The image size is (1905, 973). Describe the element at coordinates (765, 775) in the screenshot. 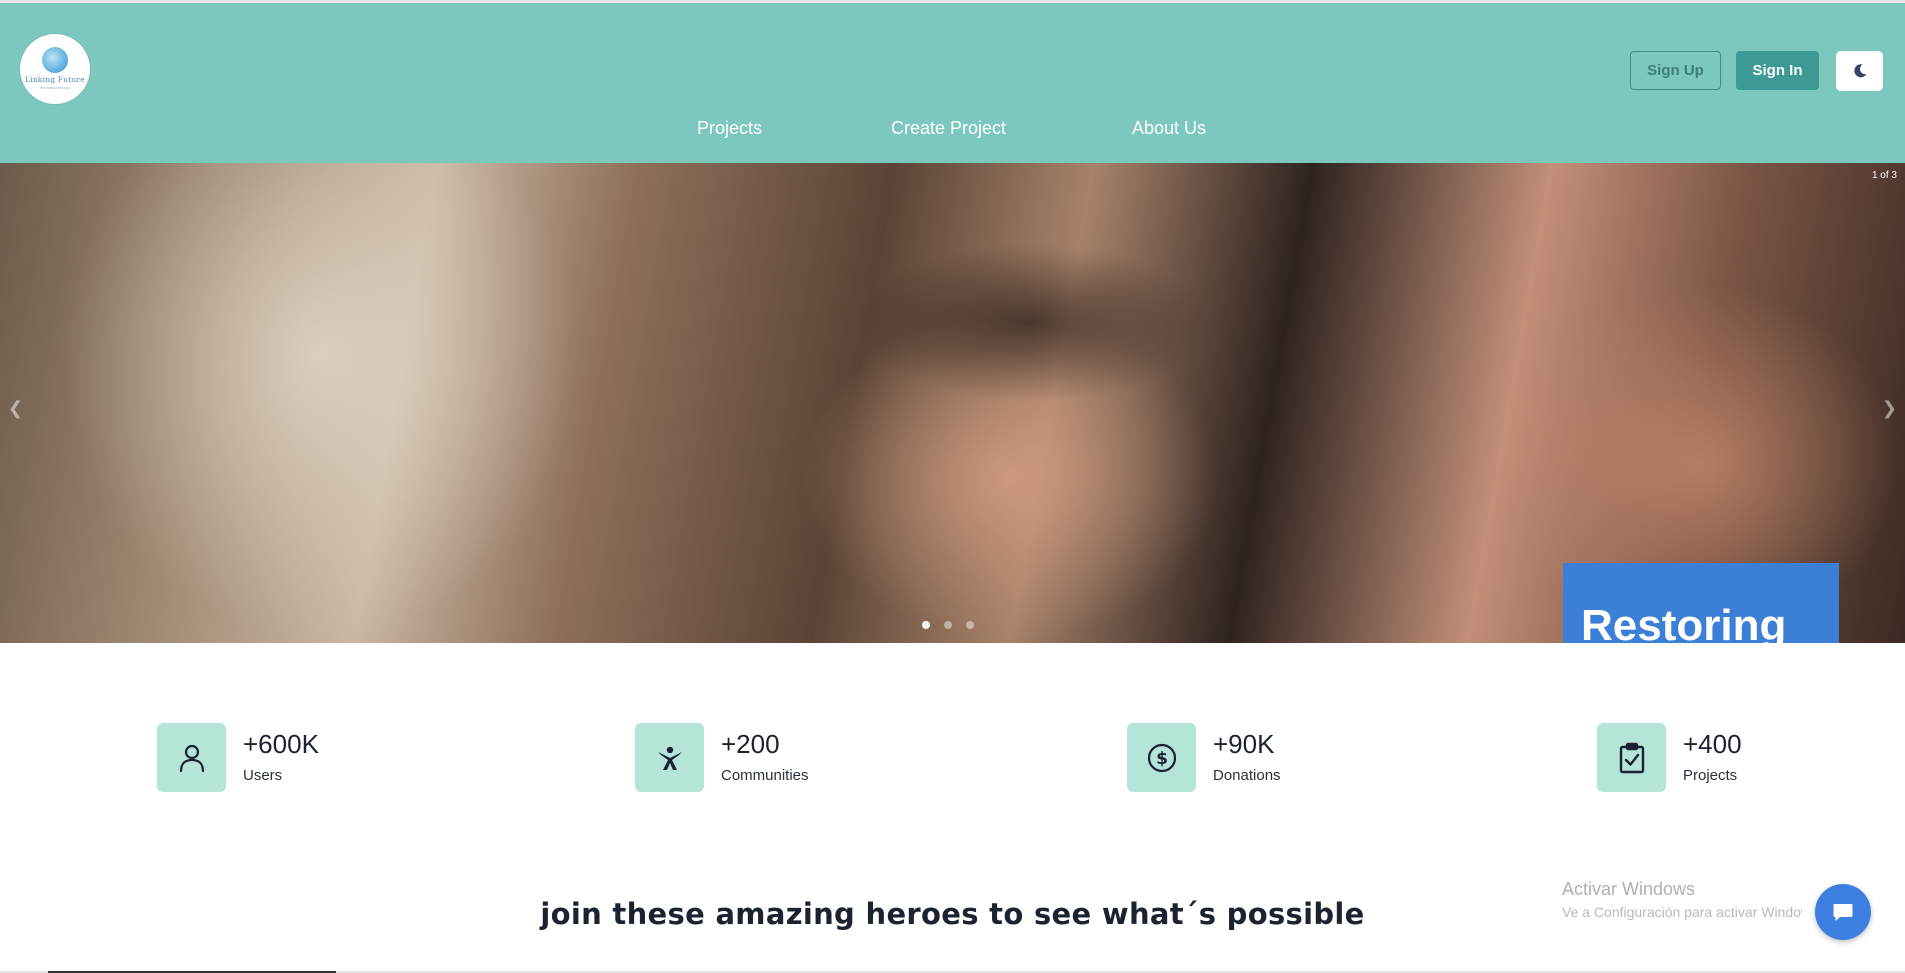

I see `stat-label: Communities` at that location.